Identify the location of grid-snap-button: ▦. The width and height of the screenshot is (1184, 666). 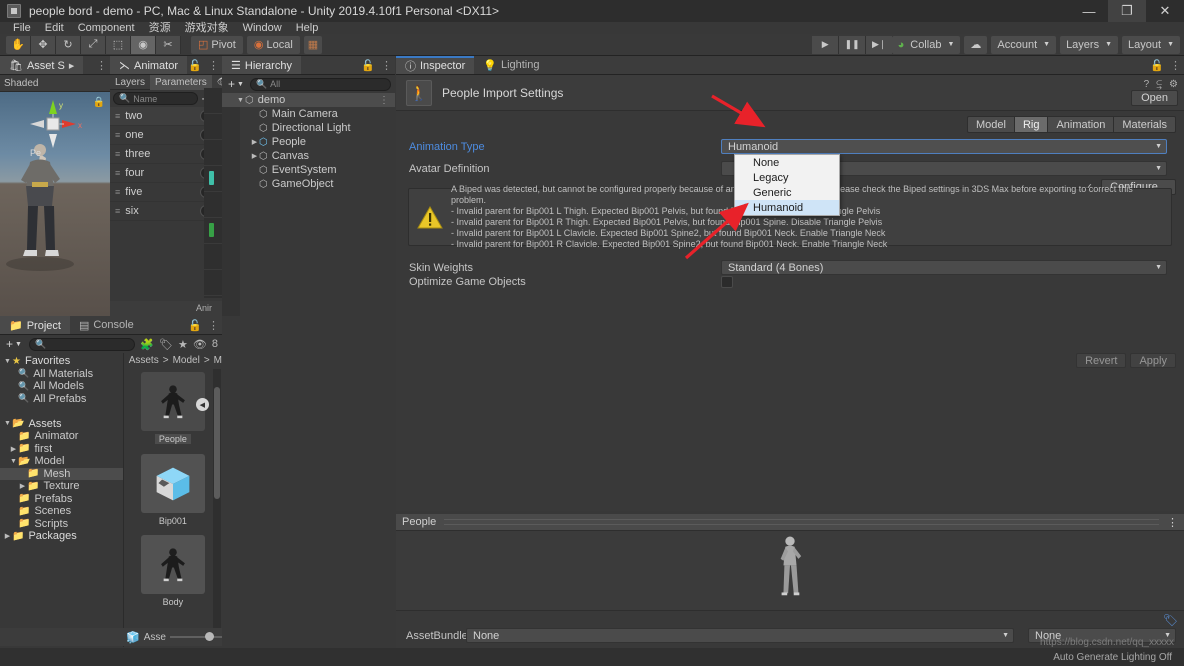
(313, 44).